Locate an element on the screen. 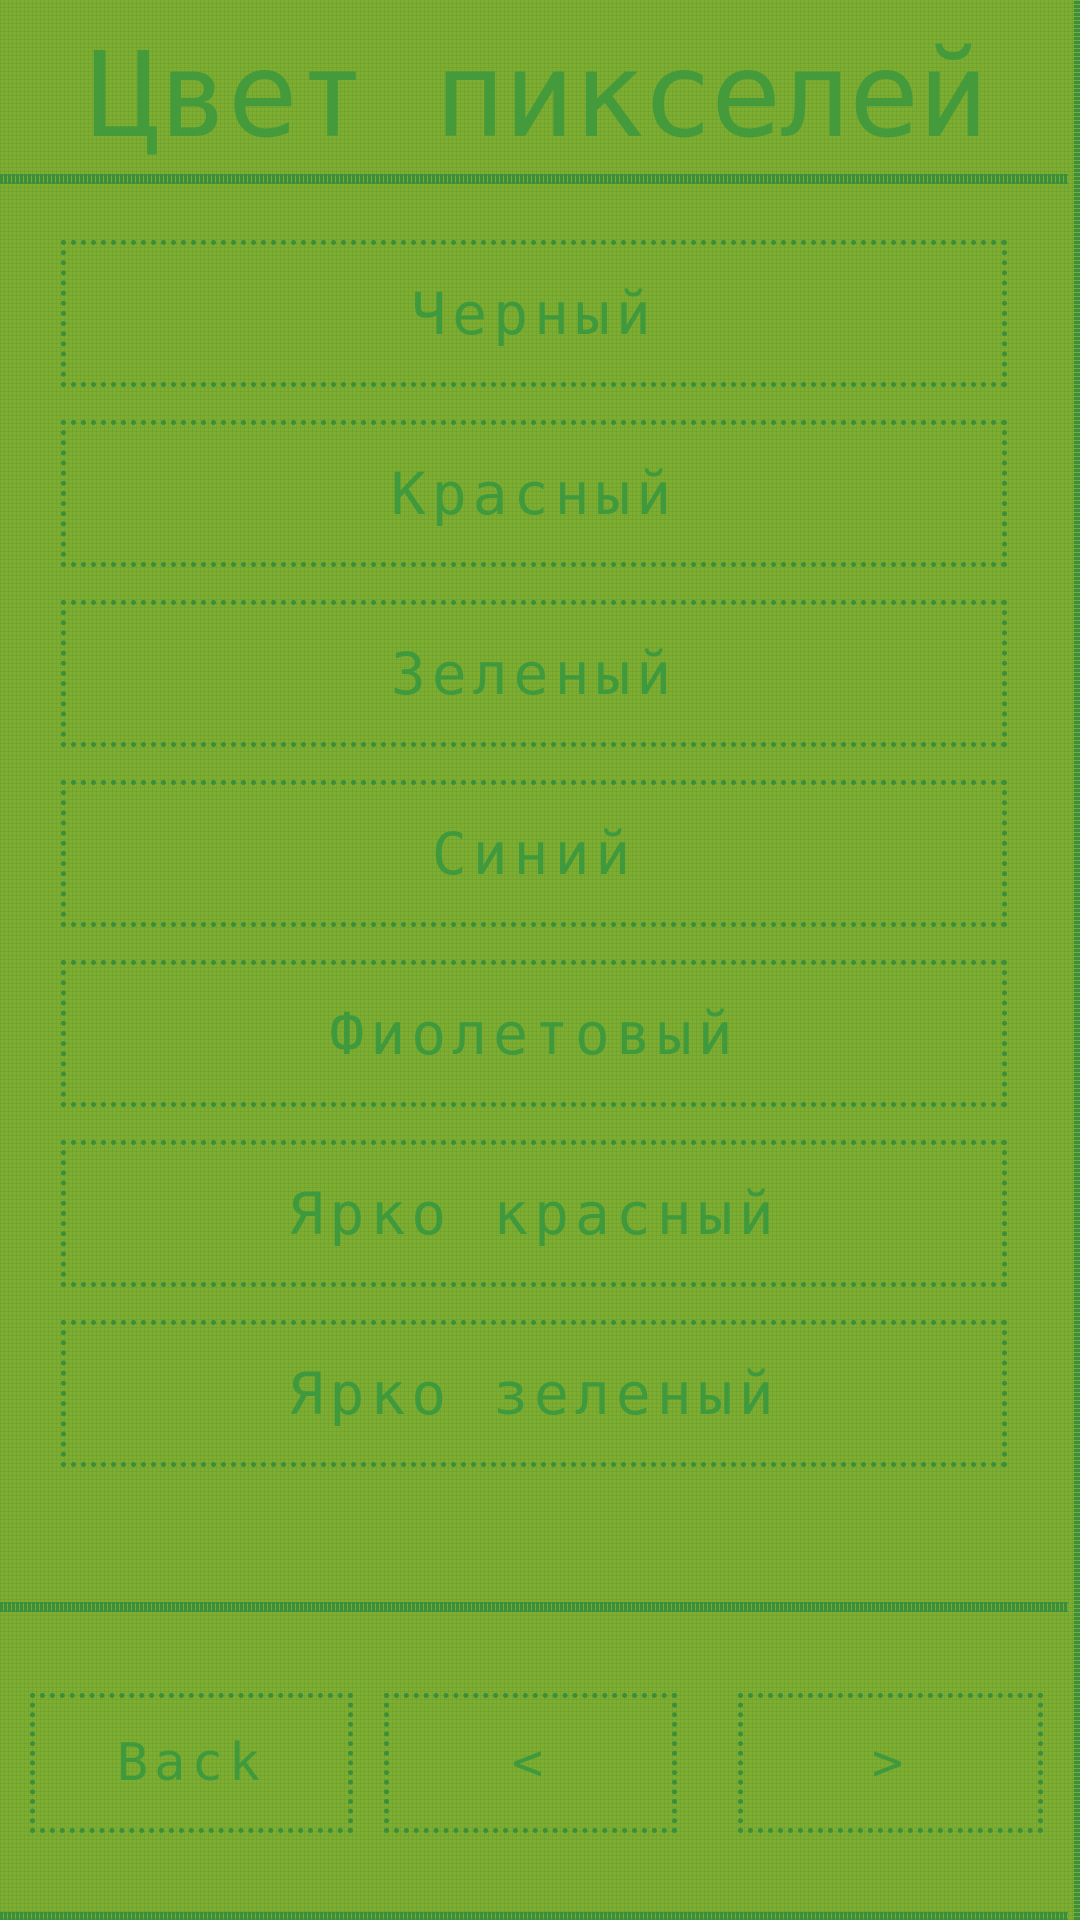 The width and height of the screenshot is (1080, 1920). page-title: Цвет пикселей is located at coordinates (539, 95).